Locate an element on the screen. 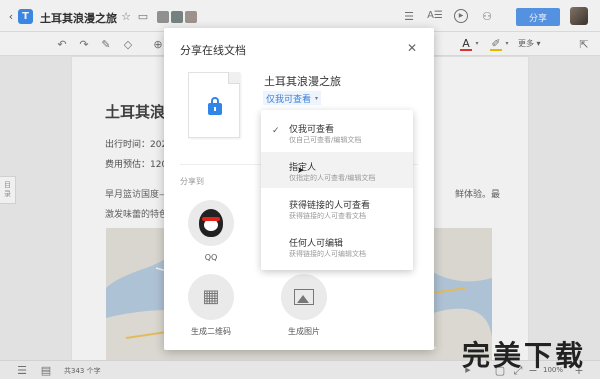 This screenshot has width=600, height=379. permission-select: 仅我可查看 ▾ is located at coordinates (292, 98).